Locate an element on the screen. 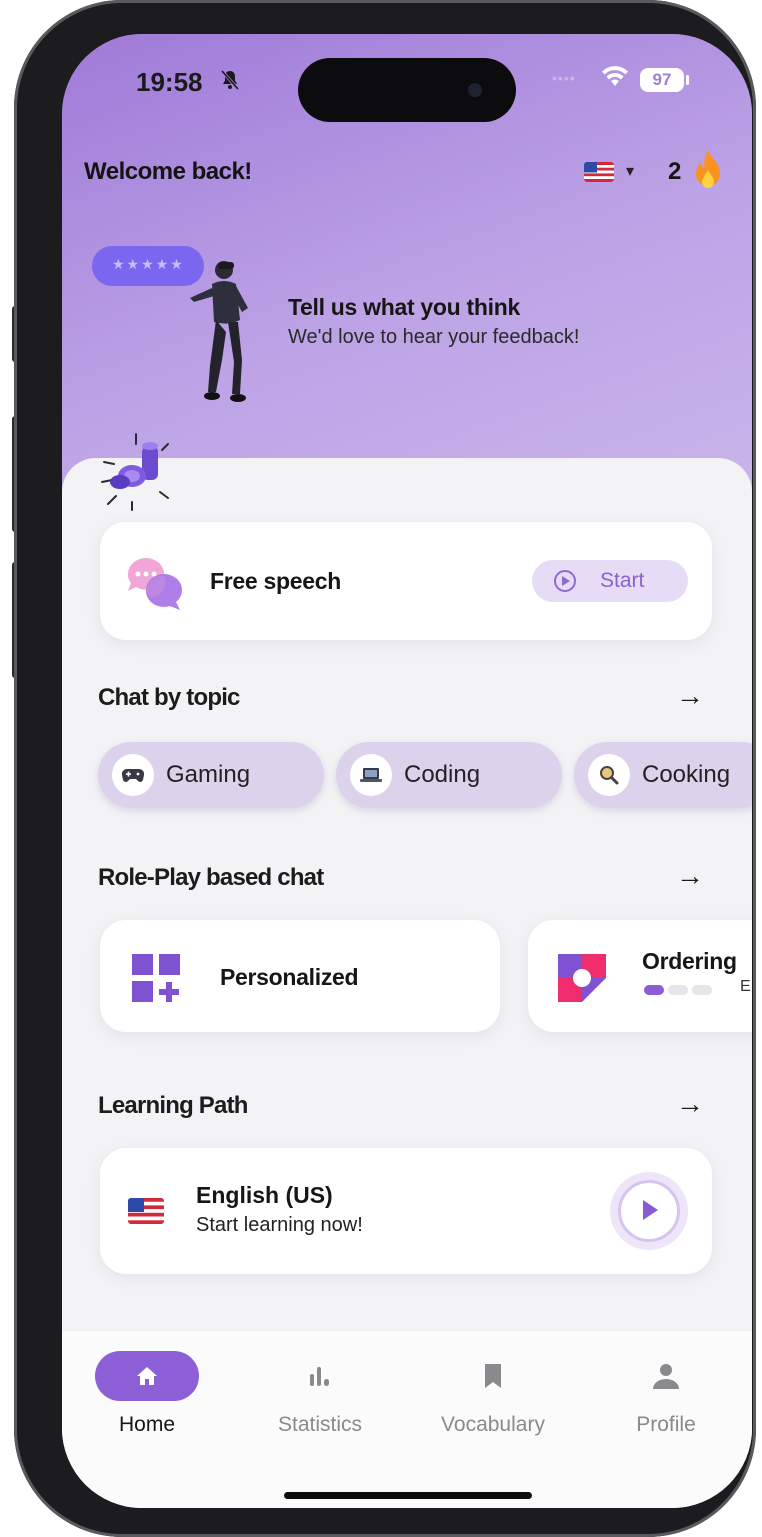 The width and height of the screenshot is (762, 1537). home-indicator is located at coordinates (408, 1495).